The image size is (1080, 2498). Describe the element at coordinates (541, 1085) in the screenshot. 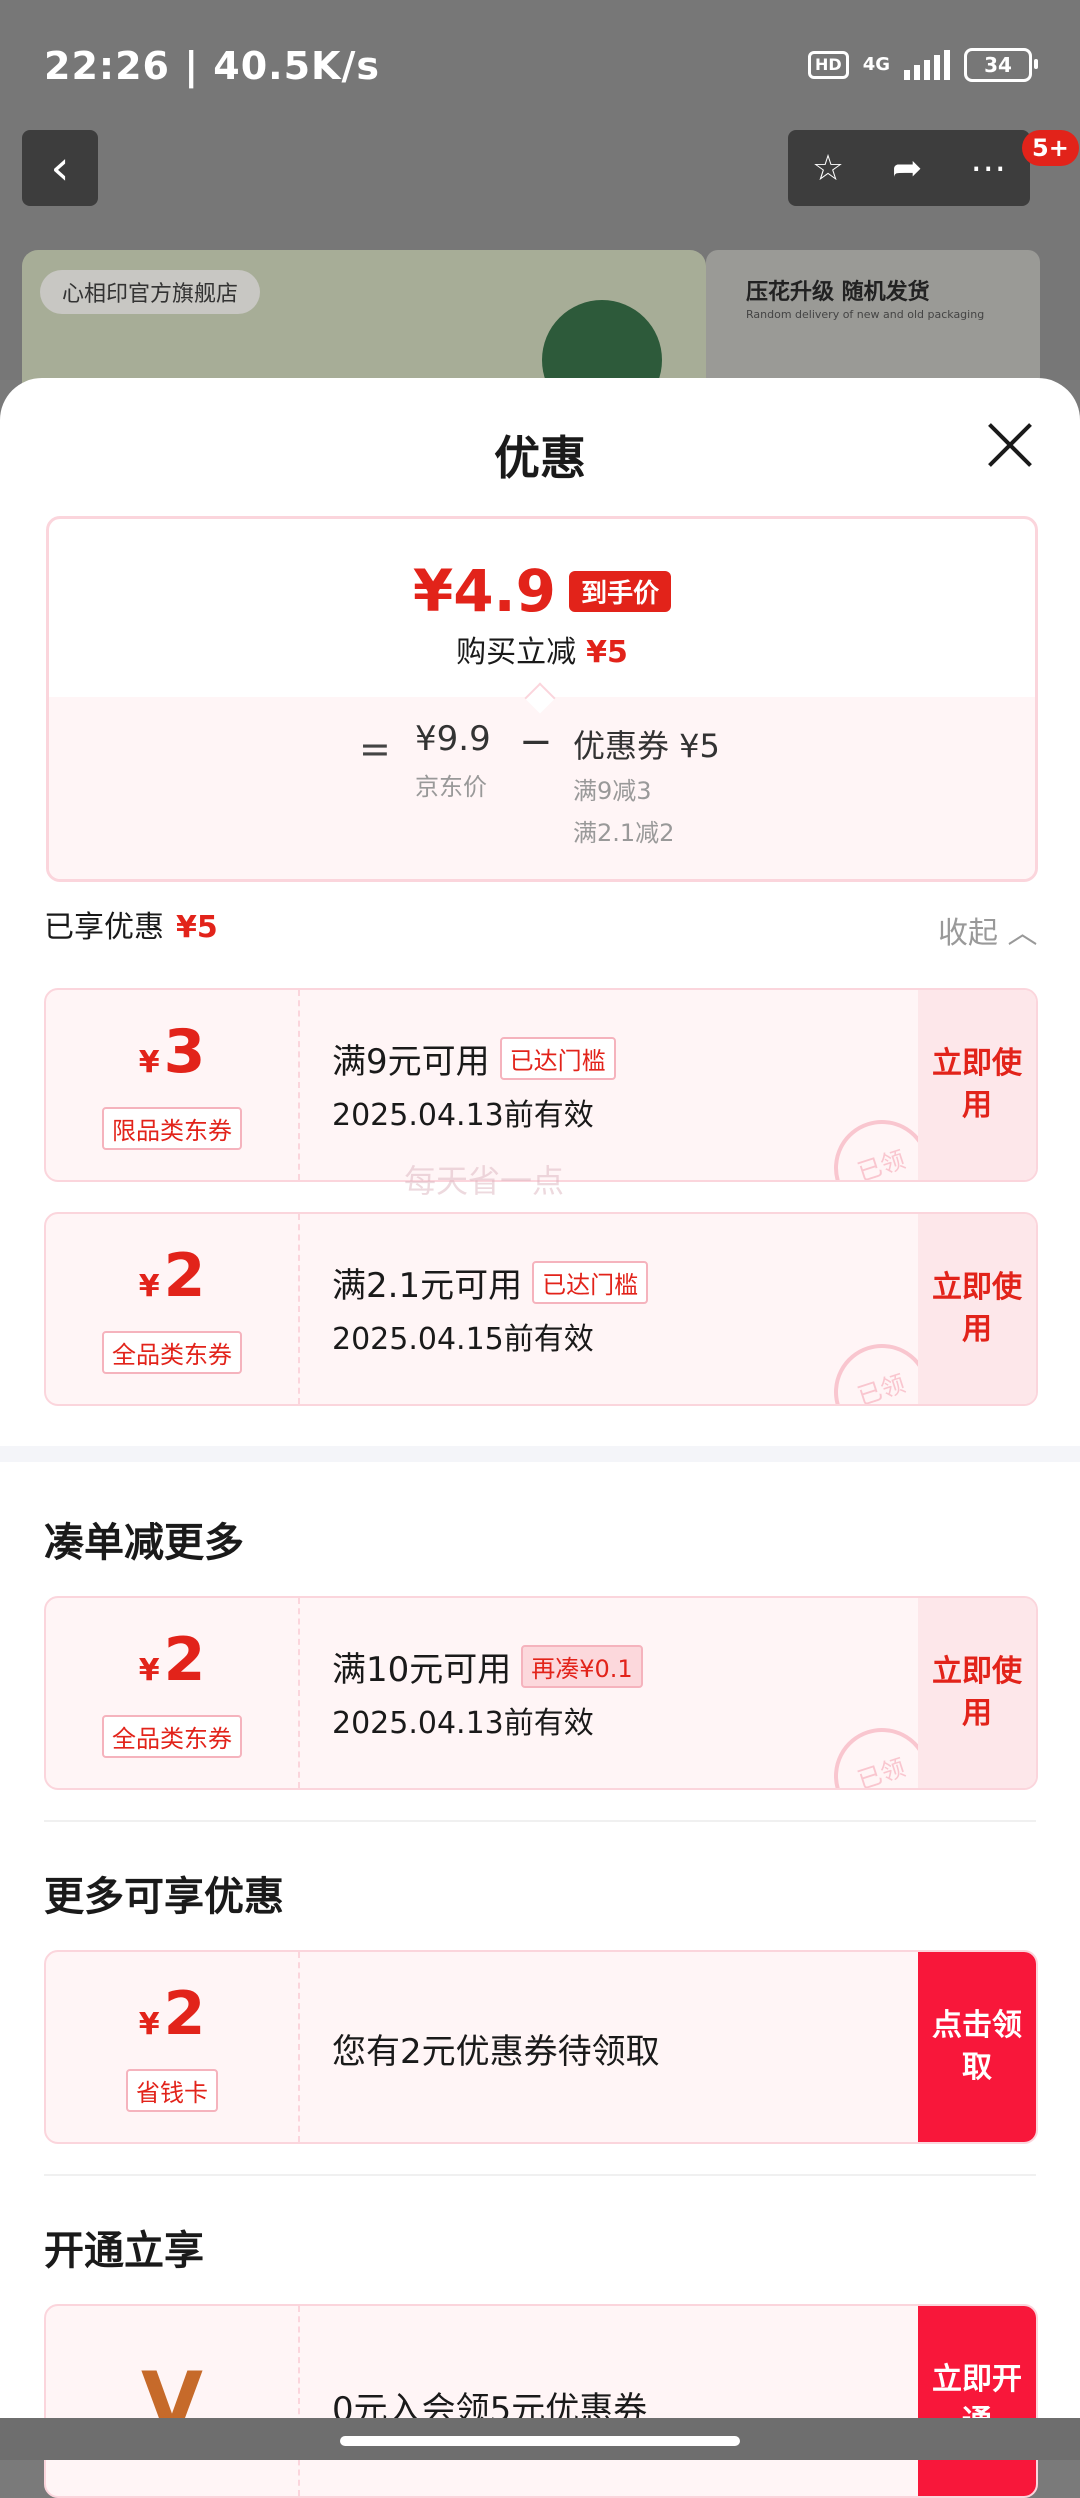

I see `coupon-card: ¥3 限品类东券 满9元可用 已达门槛 2025.04.13前有效 已领 立即使用` at that location.